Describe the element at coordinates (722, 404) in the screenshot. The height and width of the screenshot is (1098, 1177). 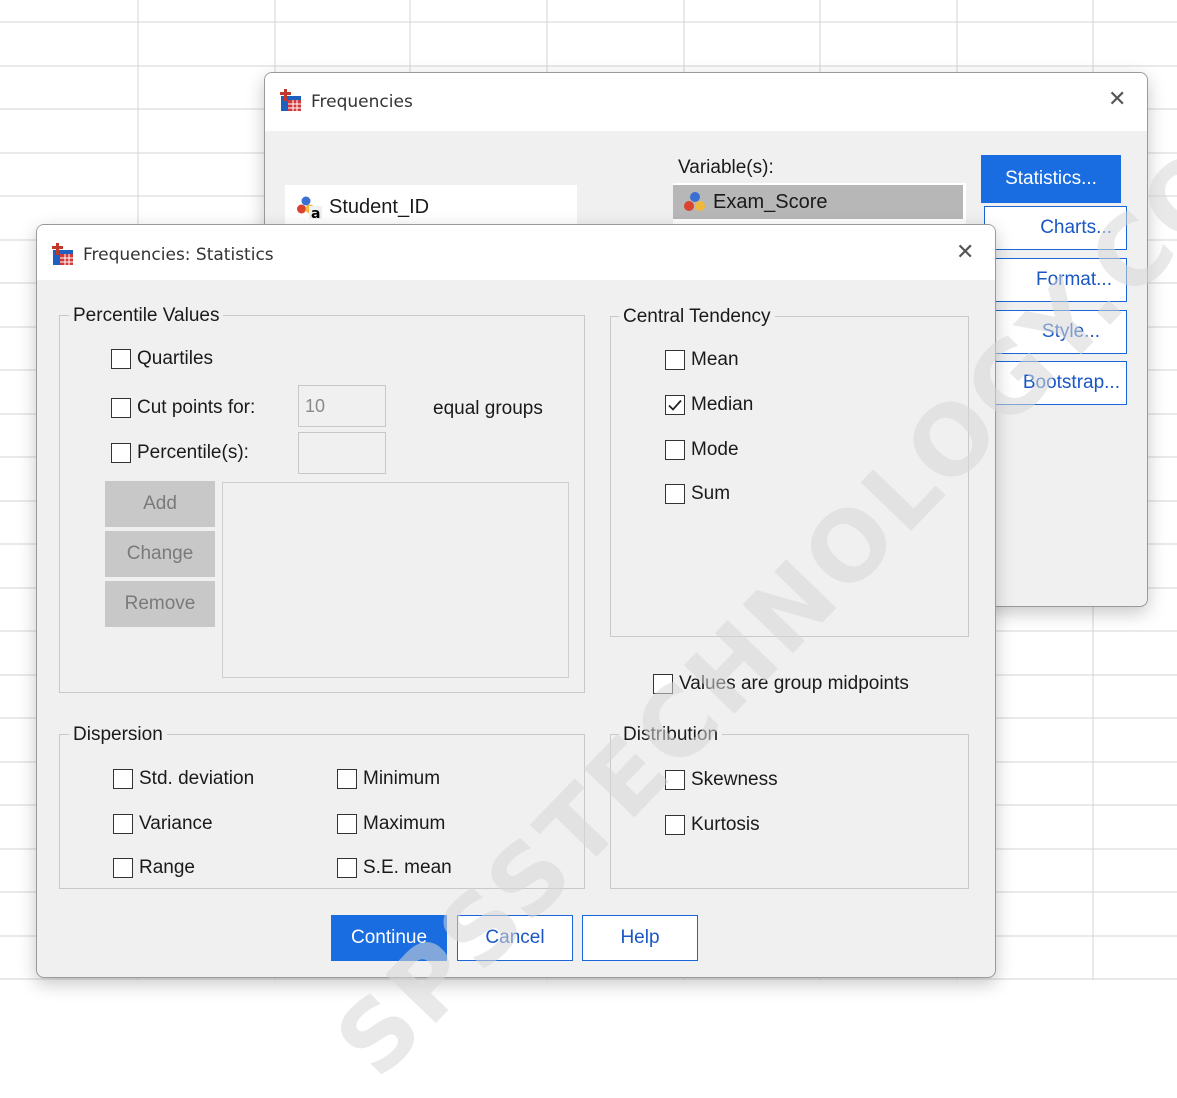
I see `checkbox-label: Median` at that location.